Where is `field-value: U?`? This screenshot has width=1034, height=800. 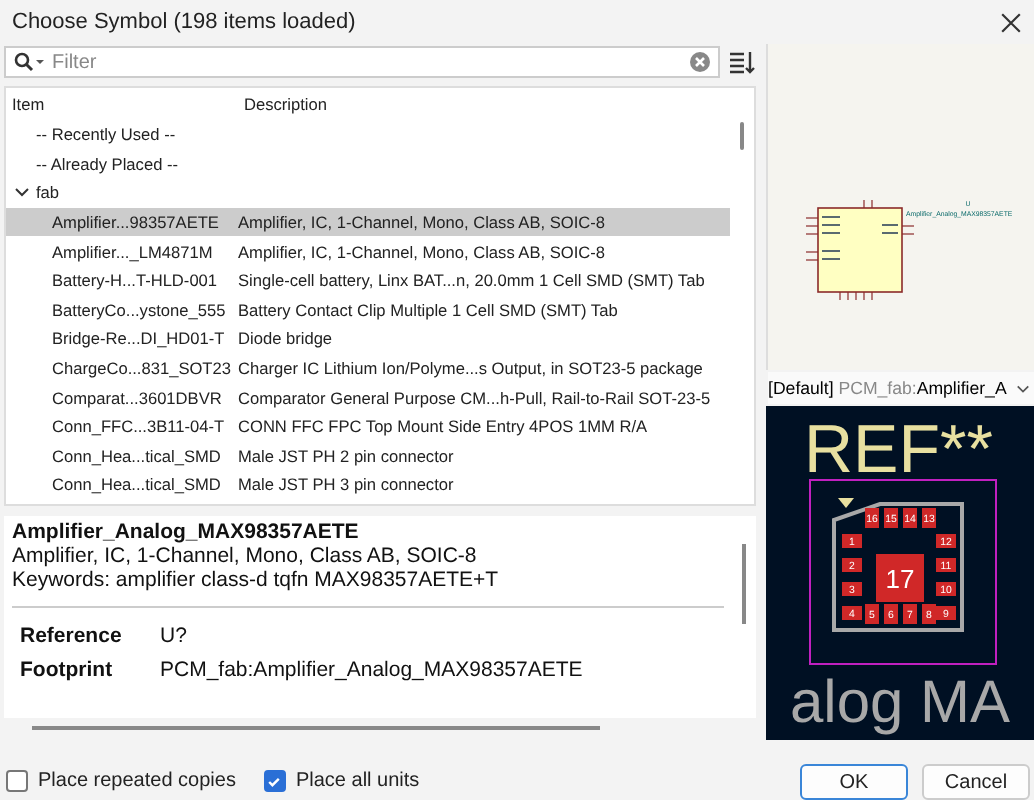
field-value: U? is located at coordinates (173, 636).